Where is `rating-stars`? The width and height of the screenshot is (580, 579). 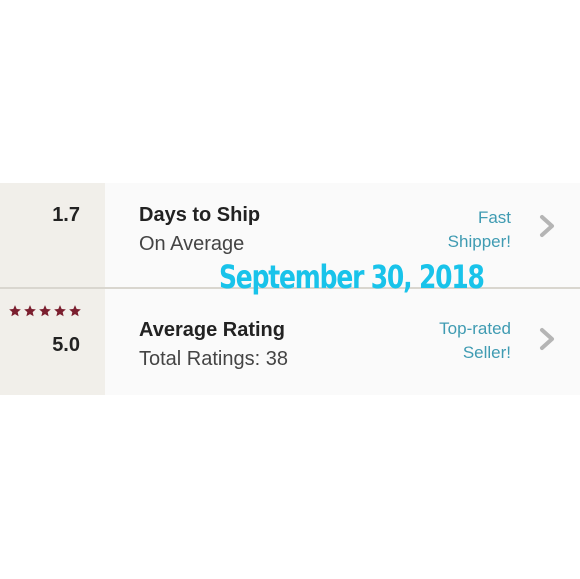 rating-stars is located at coordinates (45, 312).